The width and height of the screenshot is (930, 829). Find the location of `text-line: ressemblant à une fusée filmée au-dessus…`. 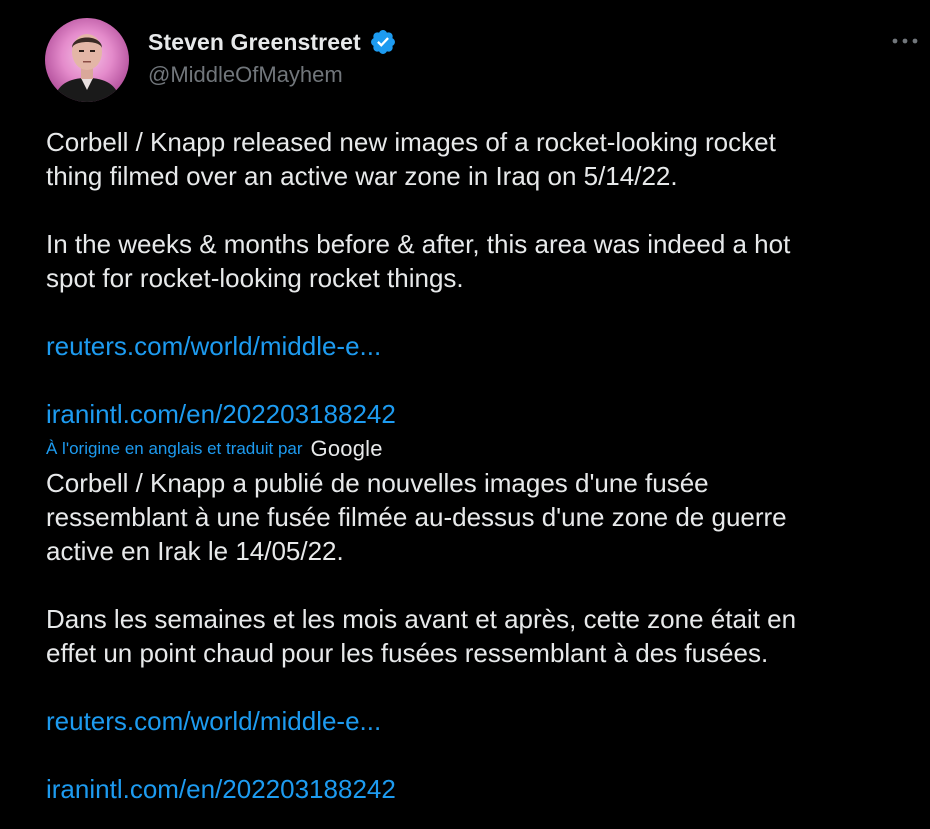

text-line: ressemblant à une fusée filmée au-dessus… is located at coordinates (416, 517).